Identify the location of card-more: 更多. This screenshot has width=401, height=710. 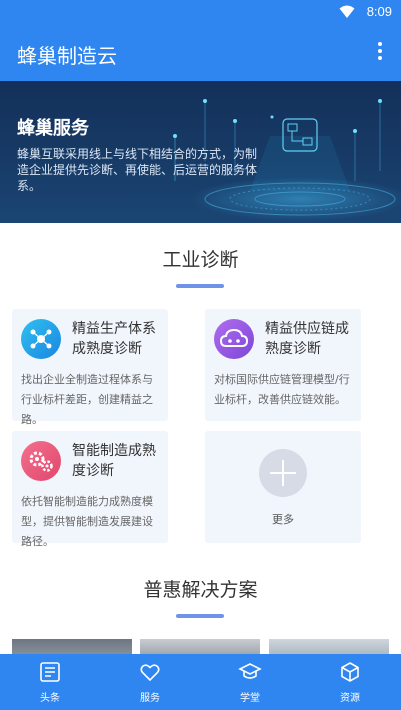
(283, 487).